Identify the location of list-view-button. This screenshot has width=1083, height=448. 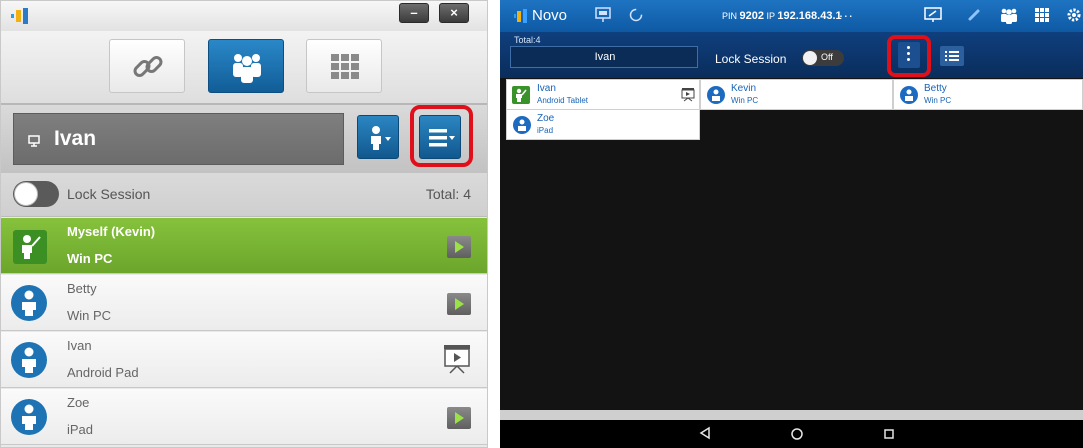
(952, 56).